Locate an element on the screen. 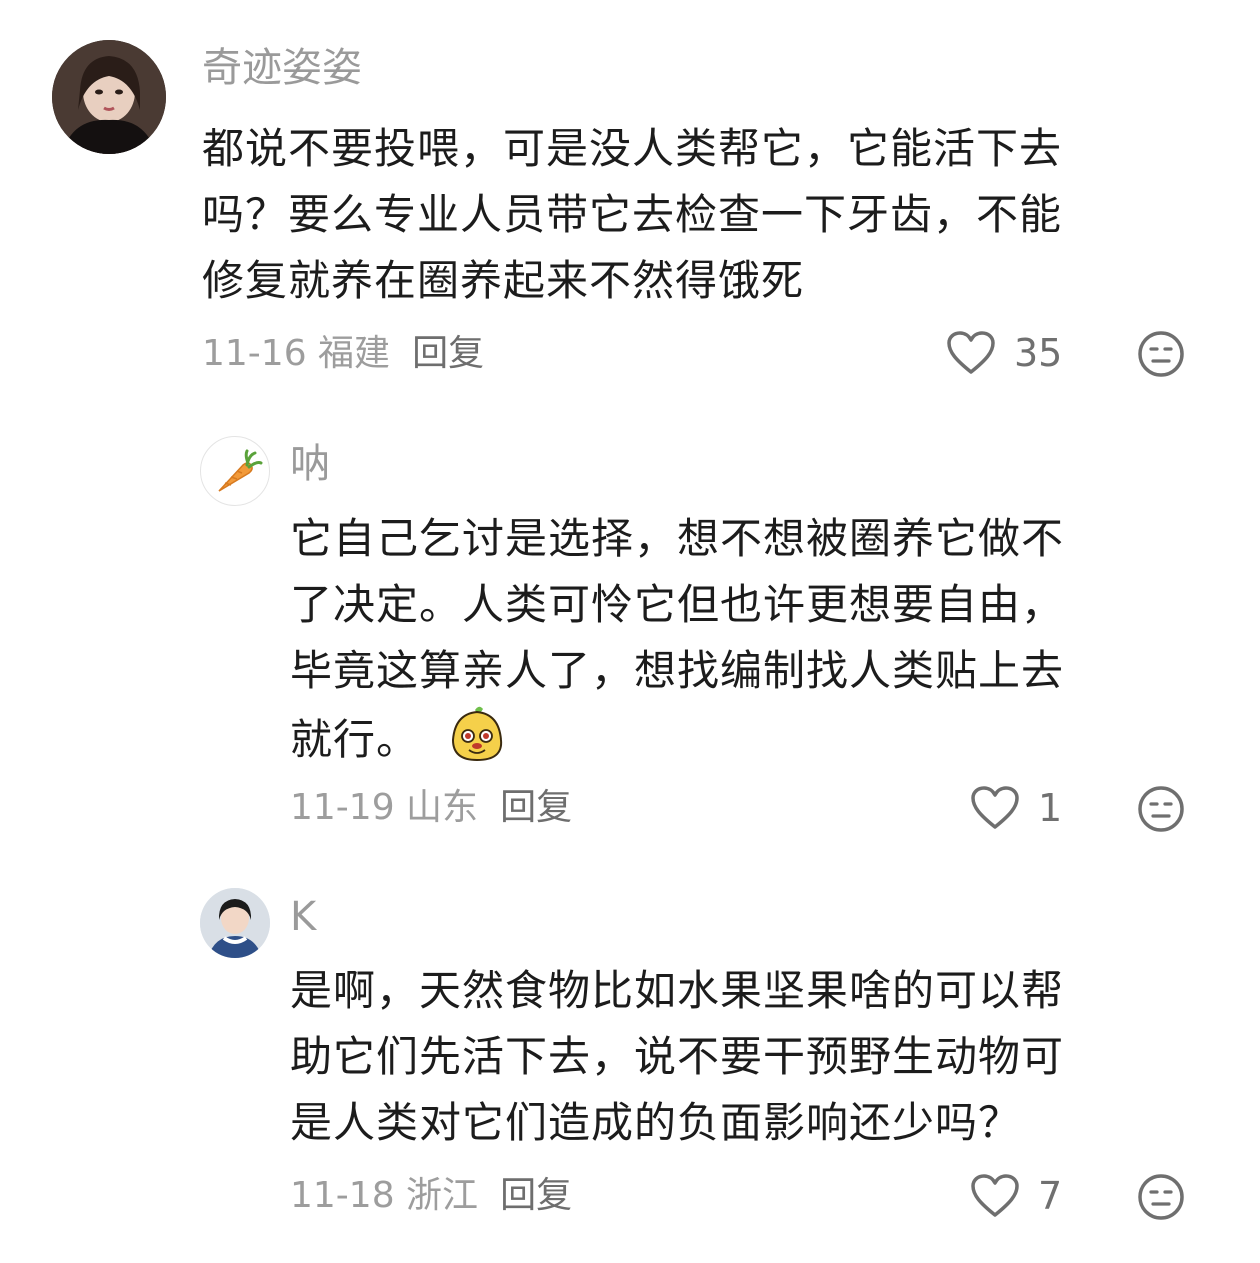 Image resolution: width=1260 pixels, height=1263 pixels. like-count: 1 is located at coordinates (1050, 808).